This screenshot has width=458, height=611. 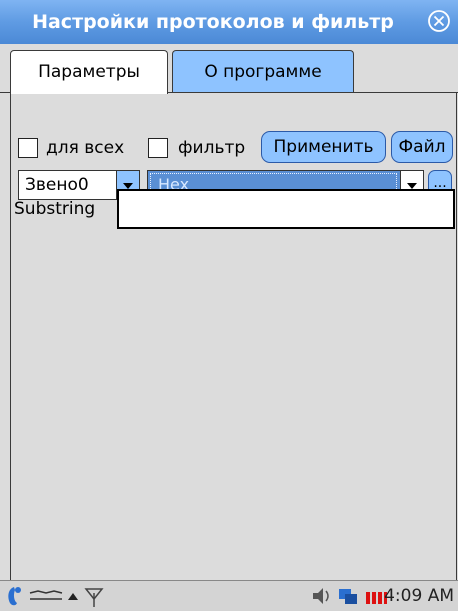 I want to click on taskbar: 4:09 AM, so click(x=229, y=595).